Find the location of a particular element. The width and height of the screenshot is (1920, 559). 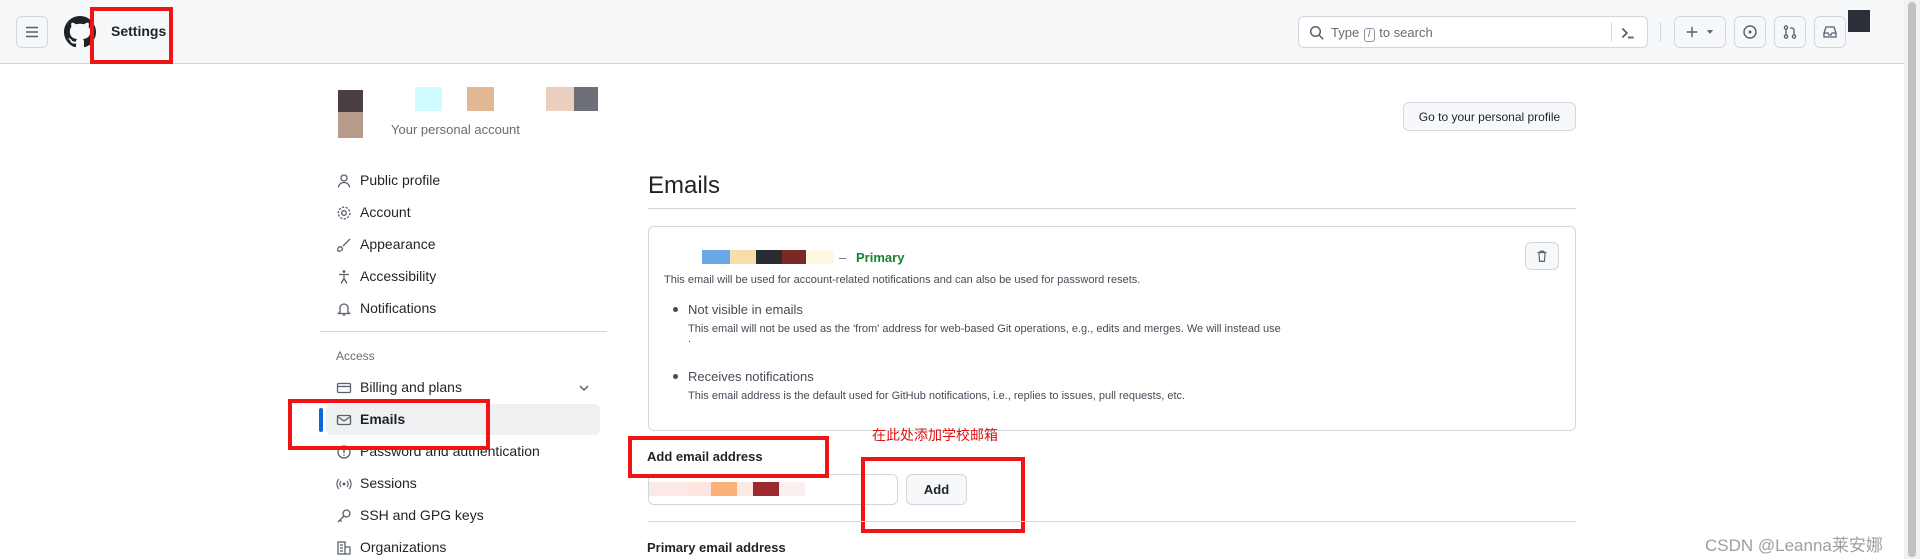

scrollbar-thumb is located at coordinates (1912, 279).